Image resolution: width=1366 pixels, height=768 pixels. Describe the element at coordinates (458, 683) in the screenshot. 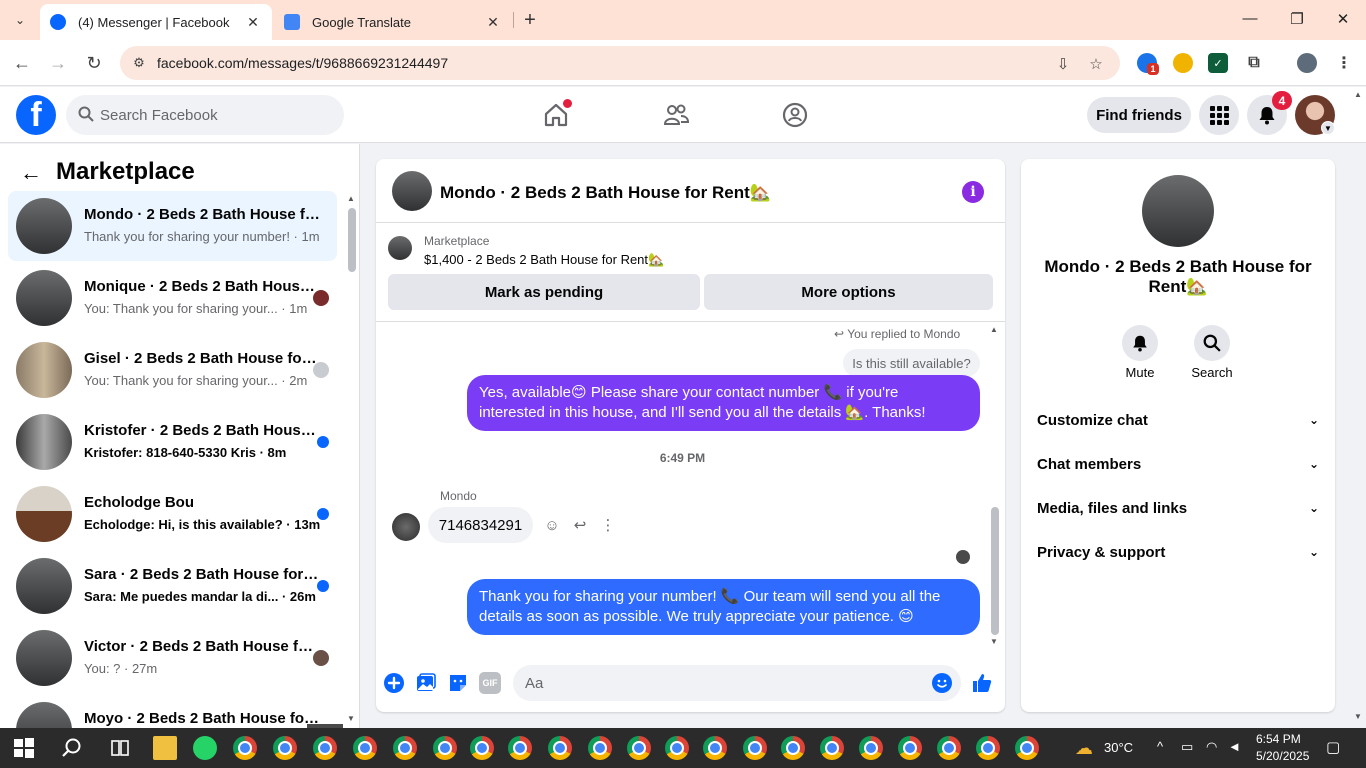

I see `sticker-icon` at that location.